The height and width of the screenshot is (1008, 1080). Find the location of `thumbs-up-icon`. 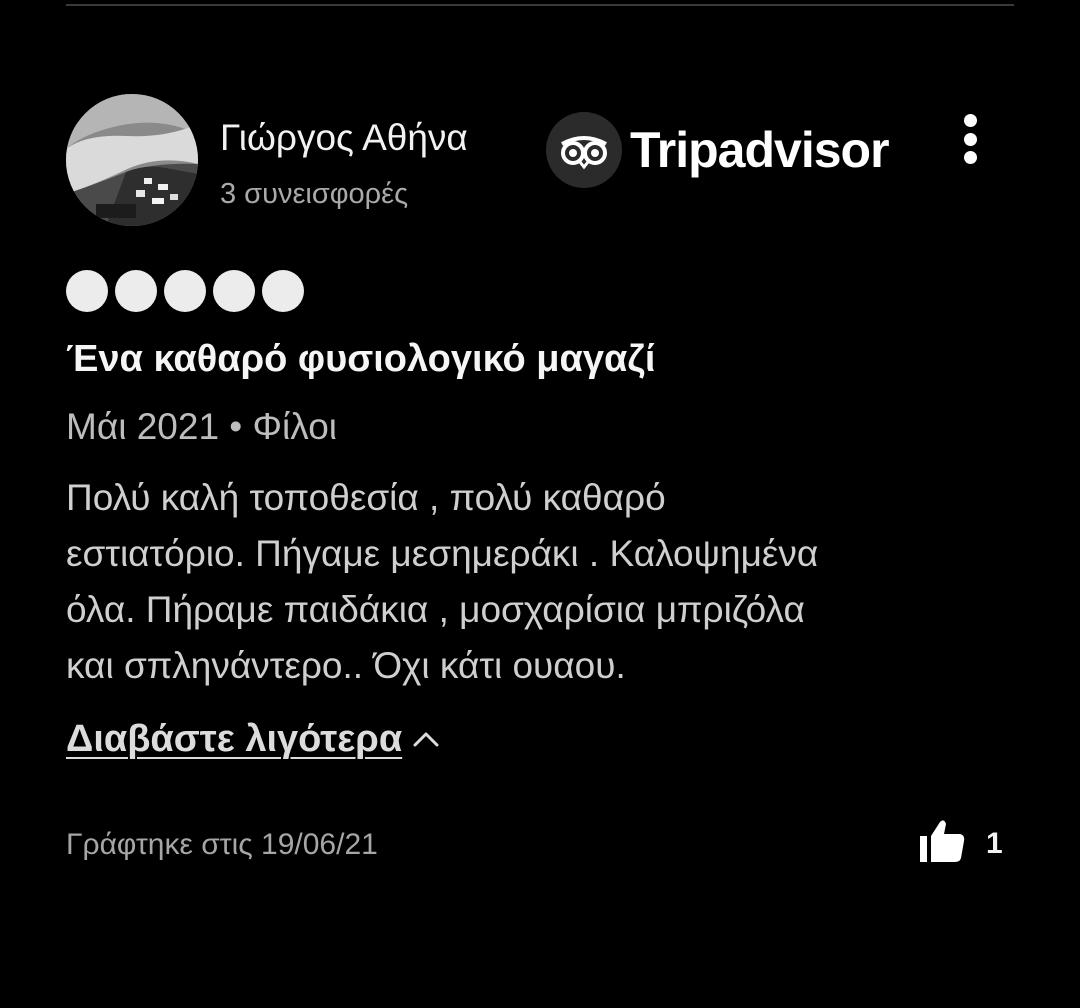

thumbs-up-icon is located at coordinates (942, 843).